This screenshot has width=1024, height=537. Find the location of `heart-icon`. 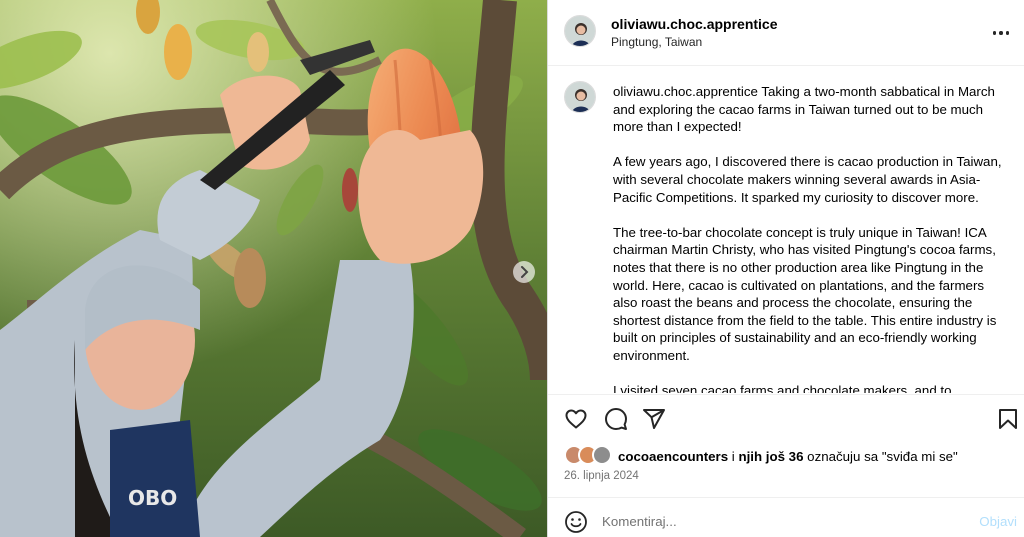

heart-icon is located at coordinates (576, 419).